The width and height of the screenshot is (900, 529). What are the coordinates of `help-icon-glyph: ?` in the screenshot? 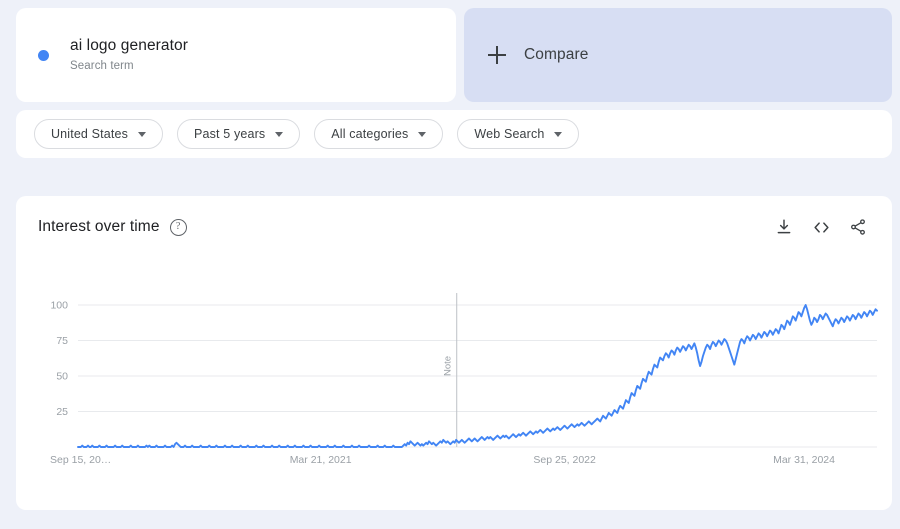 It's located at (178, 226).